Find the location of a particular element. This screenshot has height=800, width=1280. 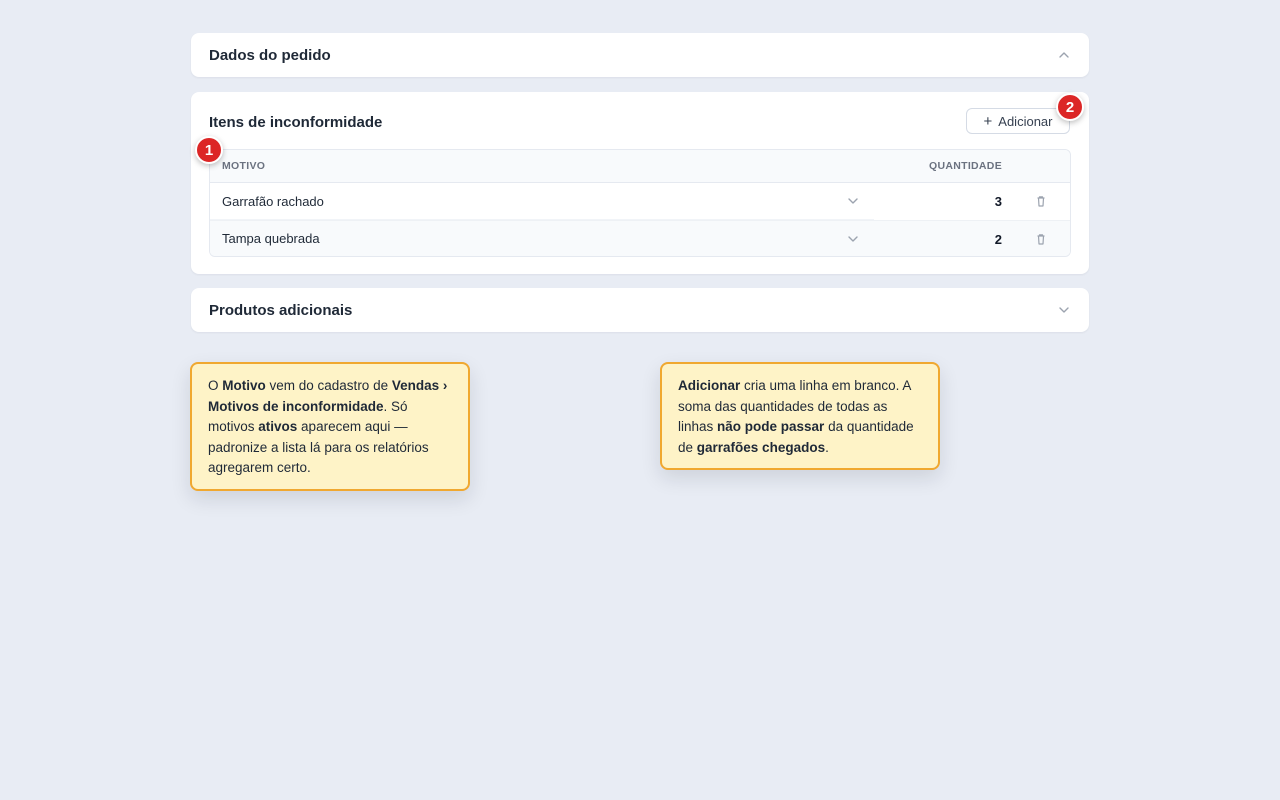

section-itens-header: Itens de inconformidade is located at coordinates (640, 121).